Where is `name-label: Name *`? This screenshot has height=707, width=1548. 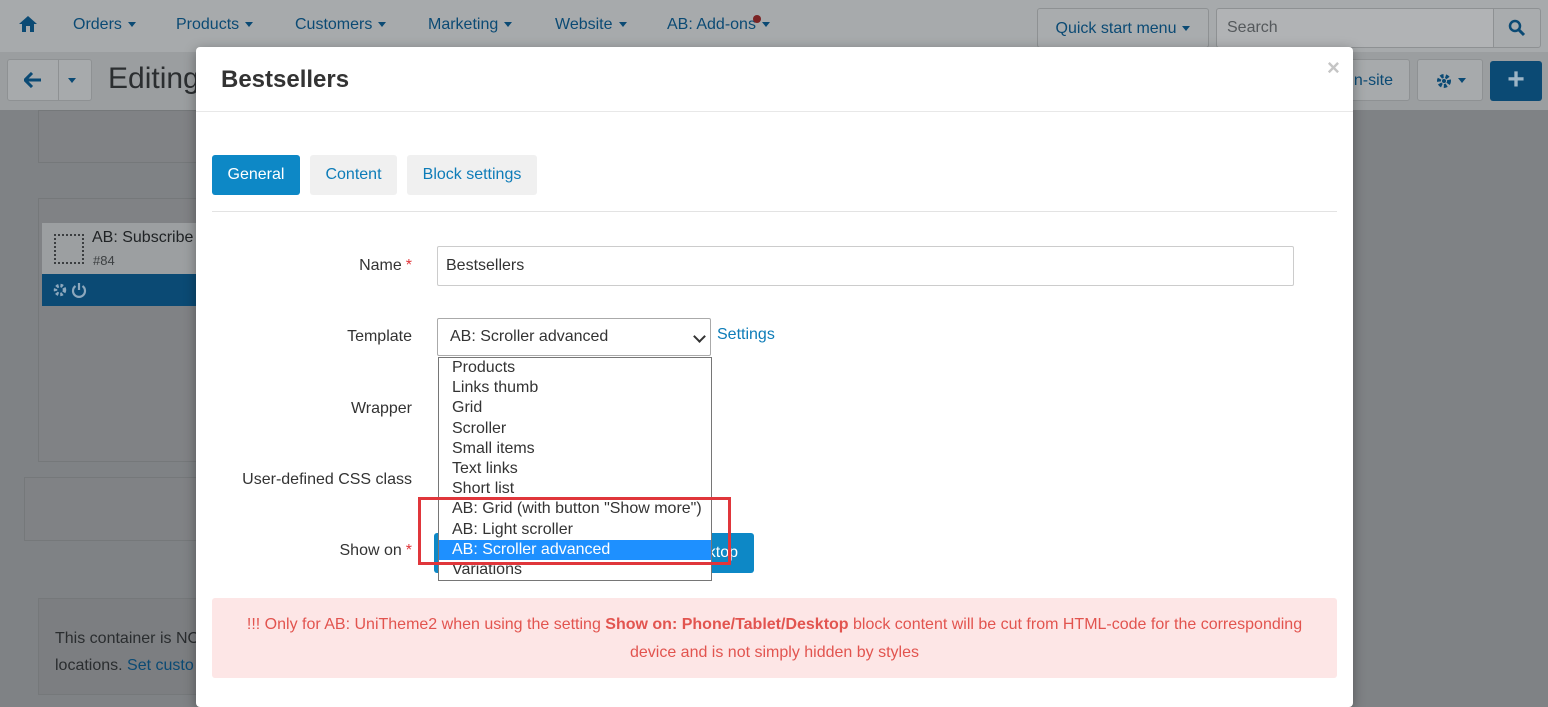 name-label: Name * is located at coordinates (385, 265).